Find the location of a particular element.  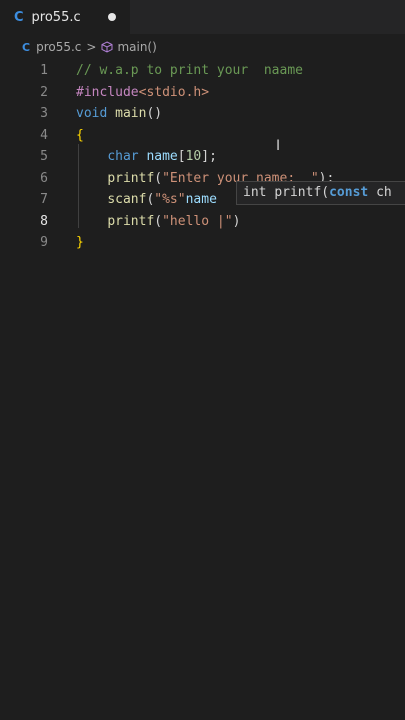

code-token: main is located at coordinates (131, 113).